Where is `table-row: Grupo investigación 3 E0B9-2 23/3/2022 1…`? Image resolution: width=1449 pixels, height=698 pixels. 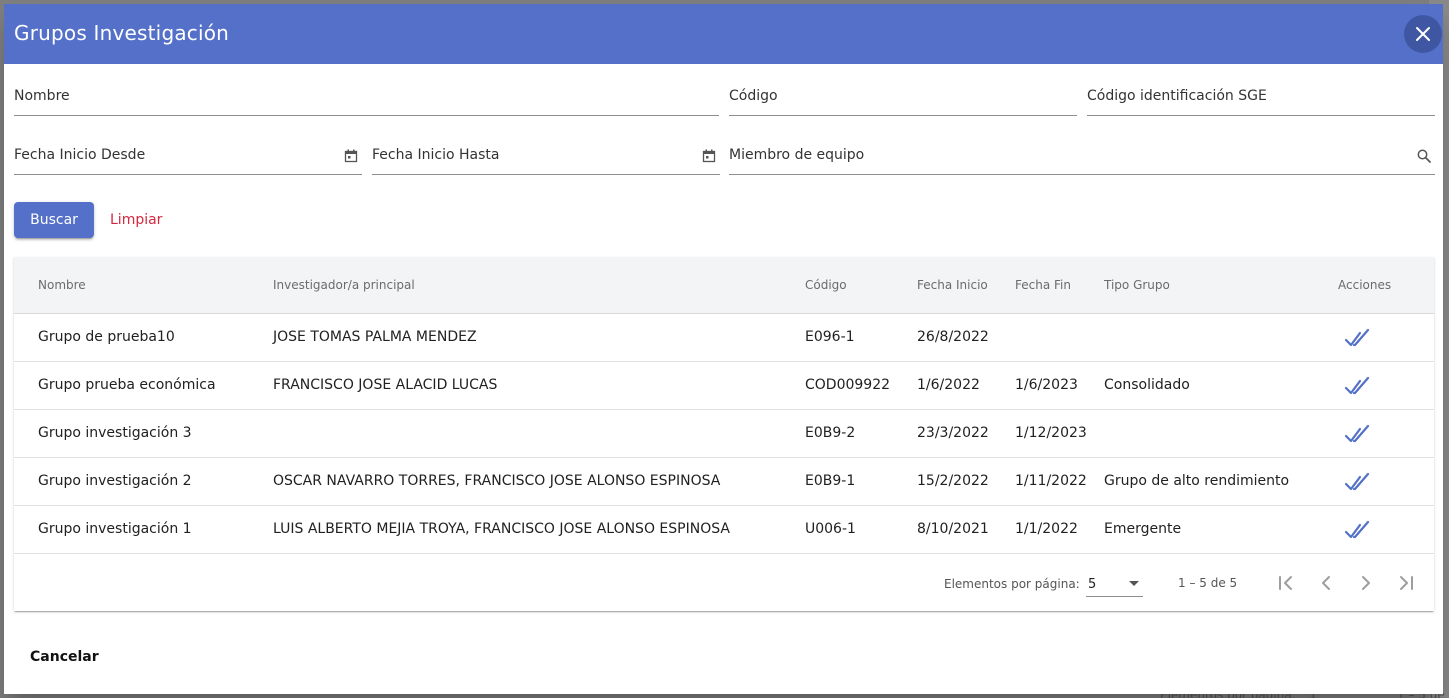
table-row: Grupo investigación 3 E0B9-2 23/3/2022 1… is located at coordinates (724, 434).